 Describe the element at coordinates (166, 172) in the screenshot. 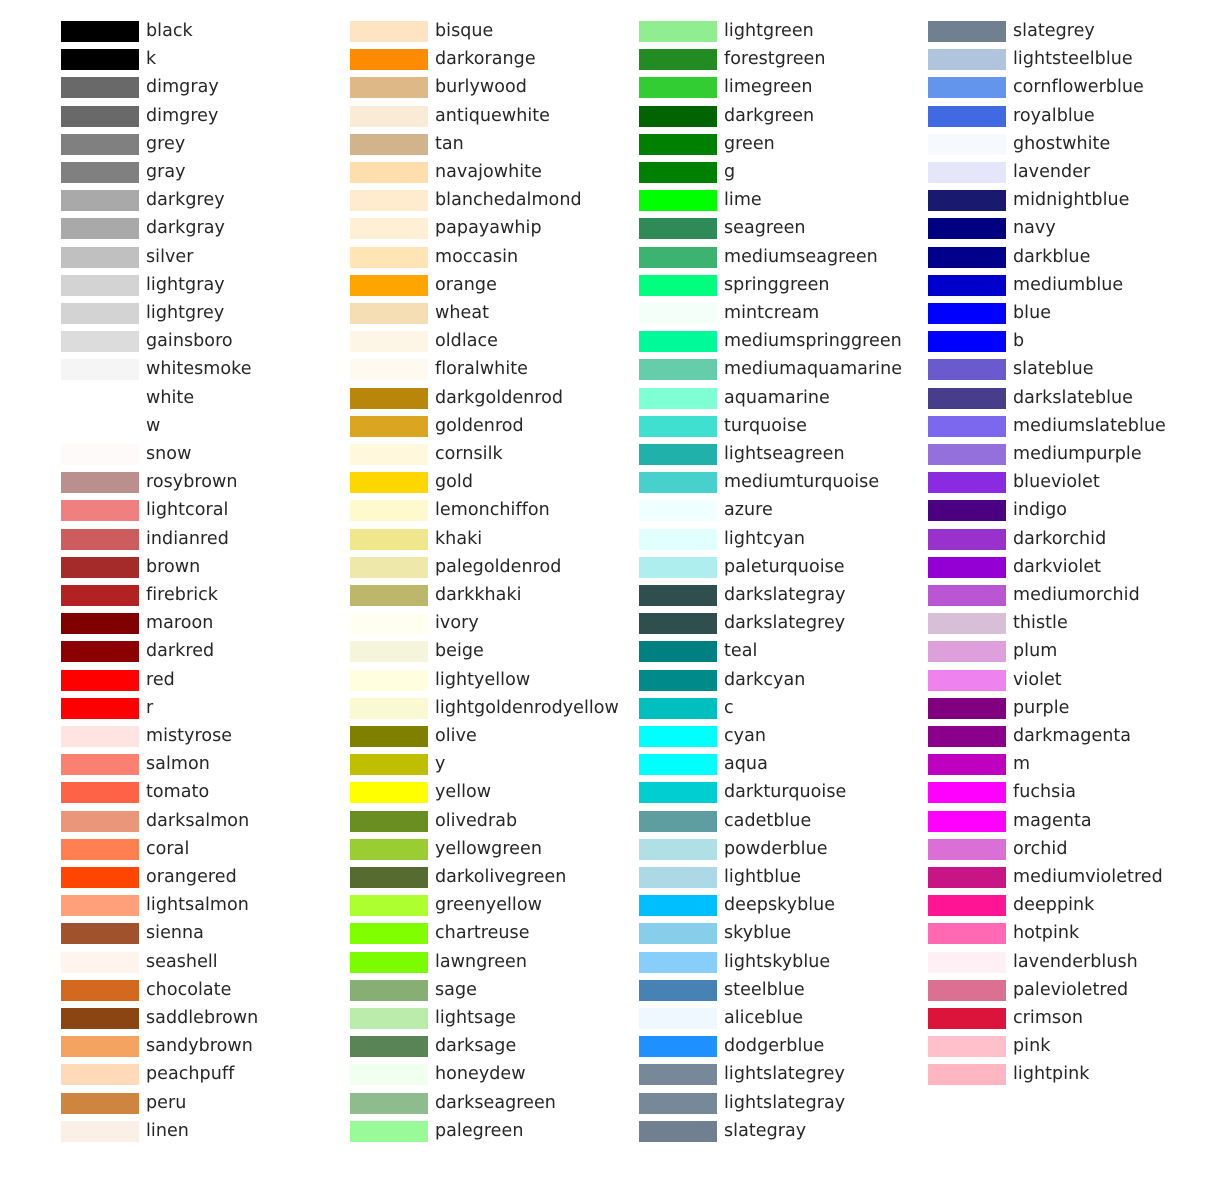

I see `color-name-label: gray` at that location.